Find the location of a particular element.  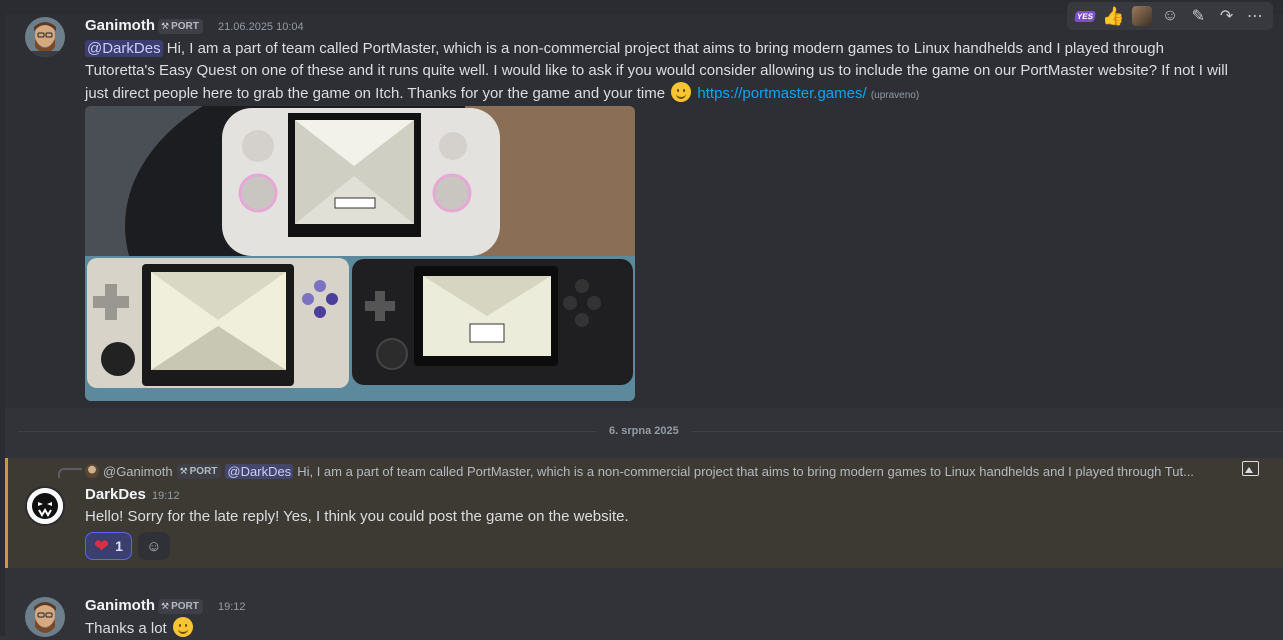

heart-icon: ❤ is located at coordinates (102, 546).